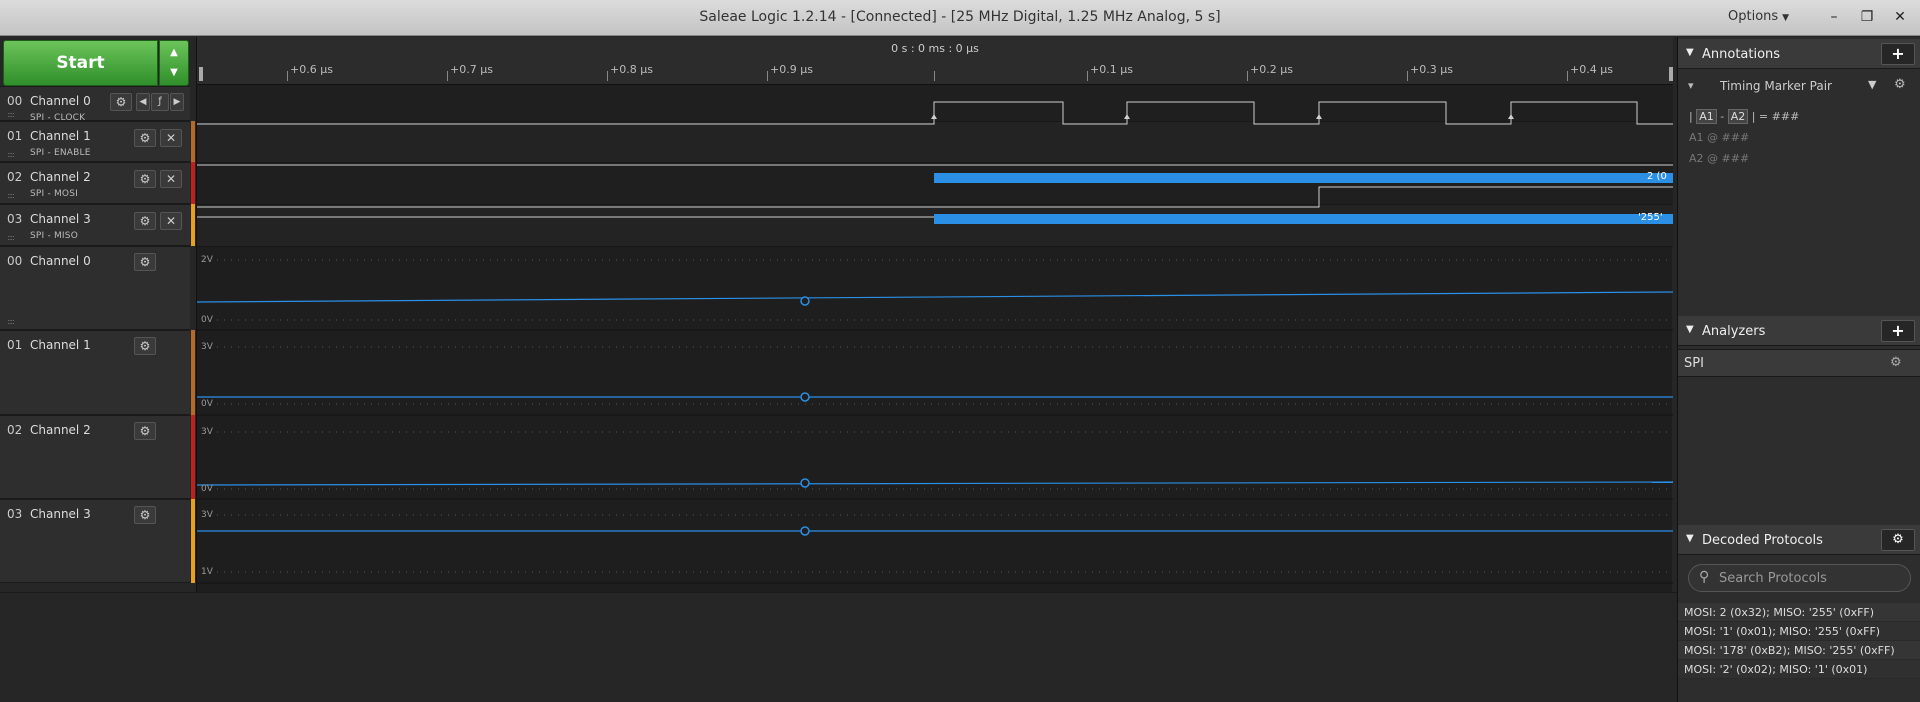 The height and width of the screenshot is (702, 1920). I want to click on marker-a2-line: A2 @ ###, so click(1719, 158).